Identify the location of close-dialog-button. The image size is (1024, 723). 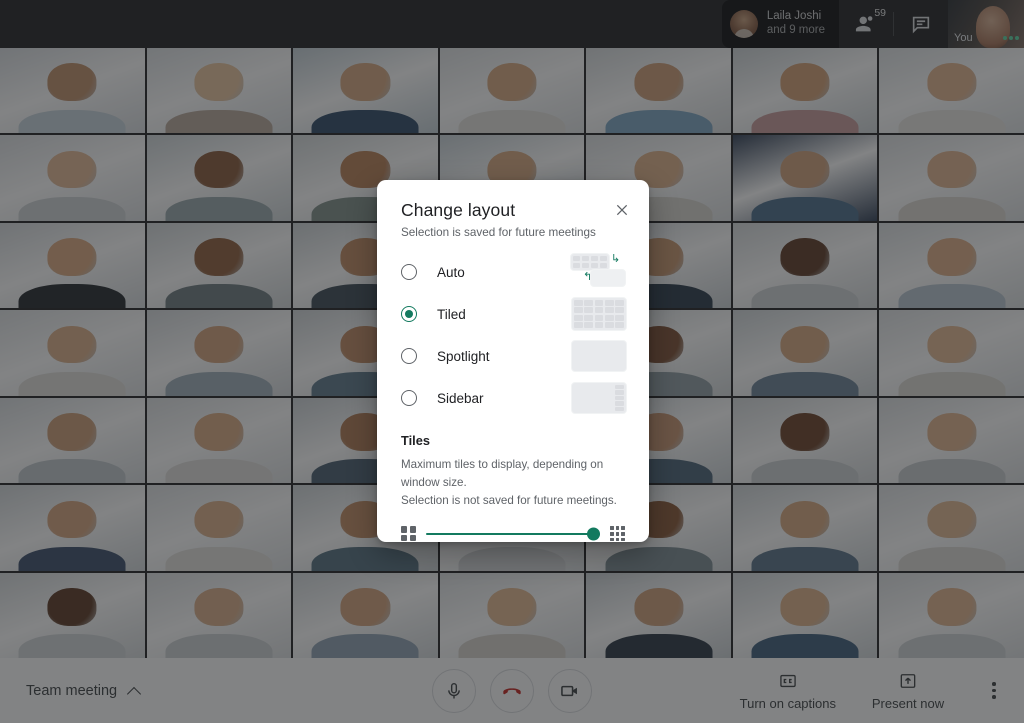
(622, 210).